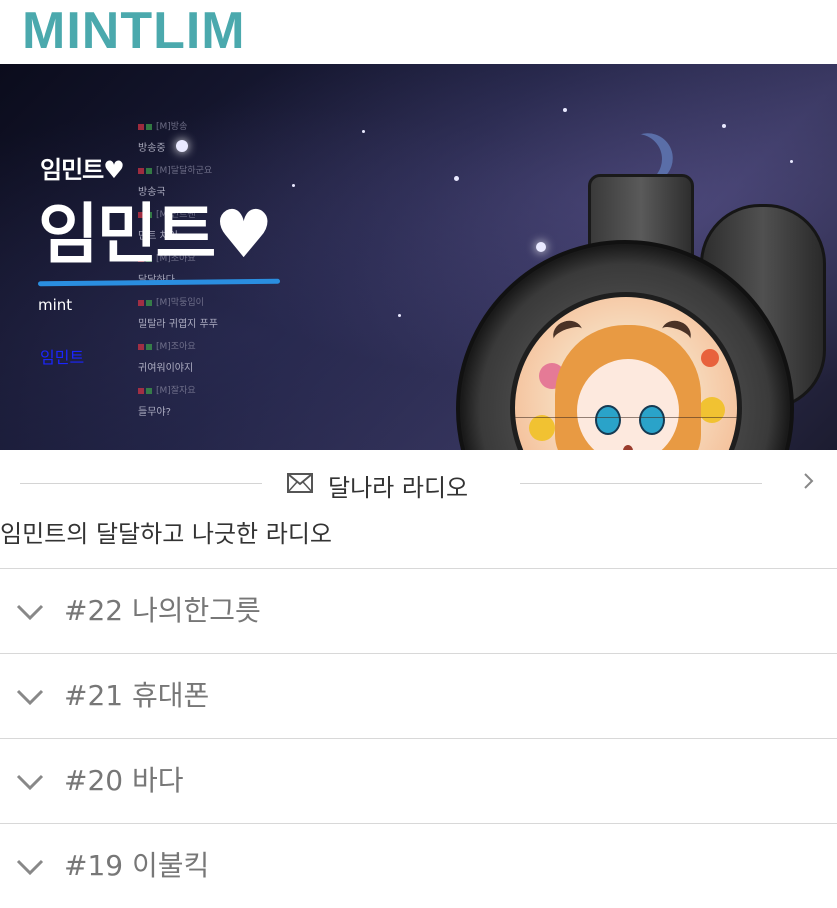 Image resolution: width=837 pixels, height=908 pixels. Describe the element at coordinates (418, 610) in the screenshot. I see `episode-item: #22 나의한그릇` at that location.